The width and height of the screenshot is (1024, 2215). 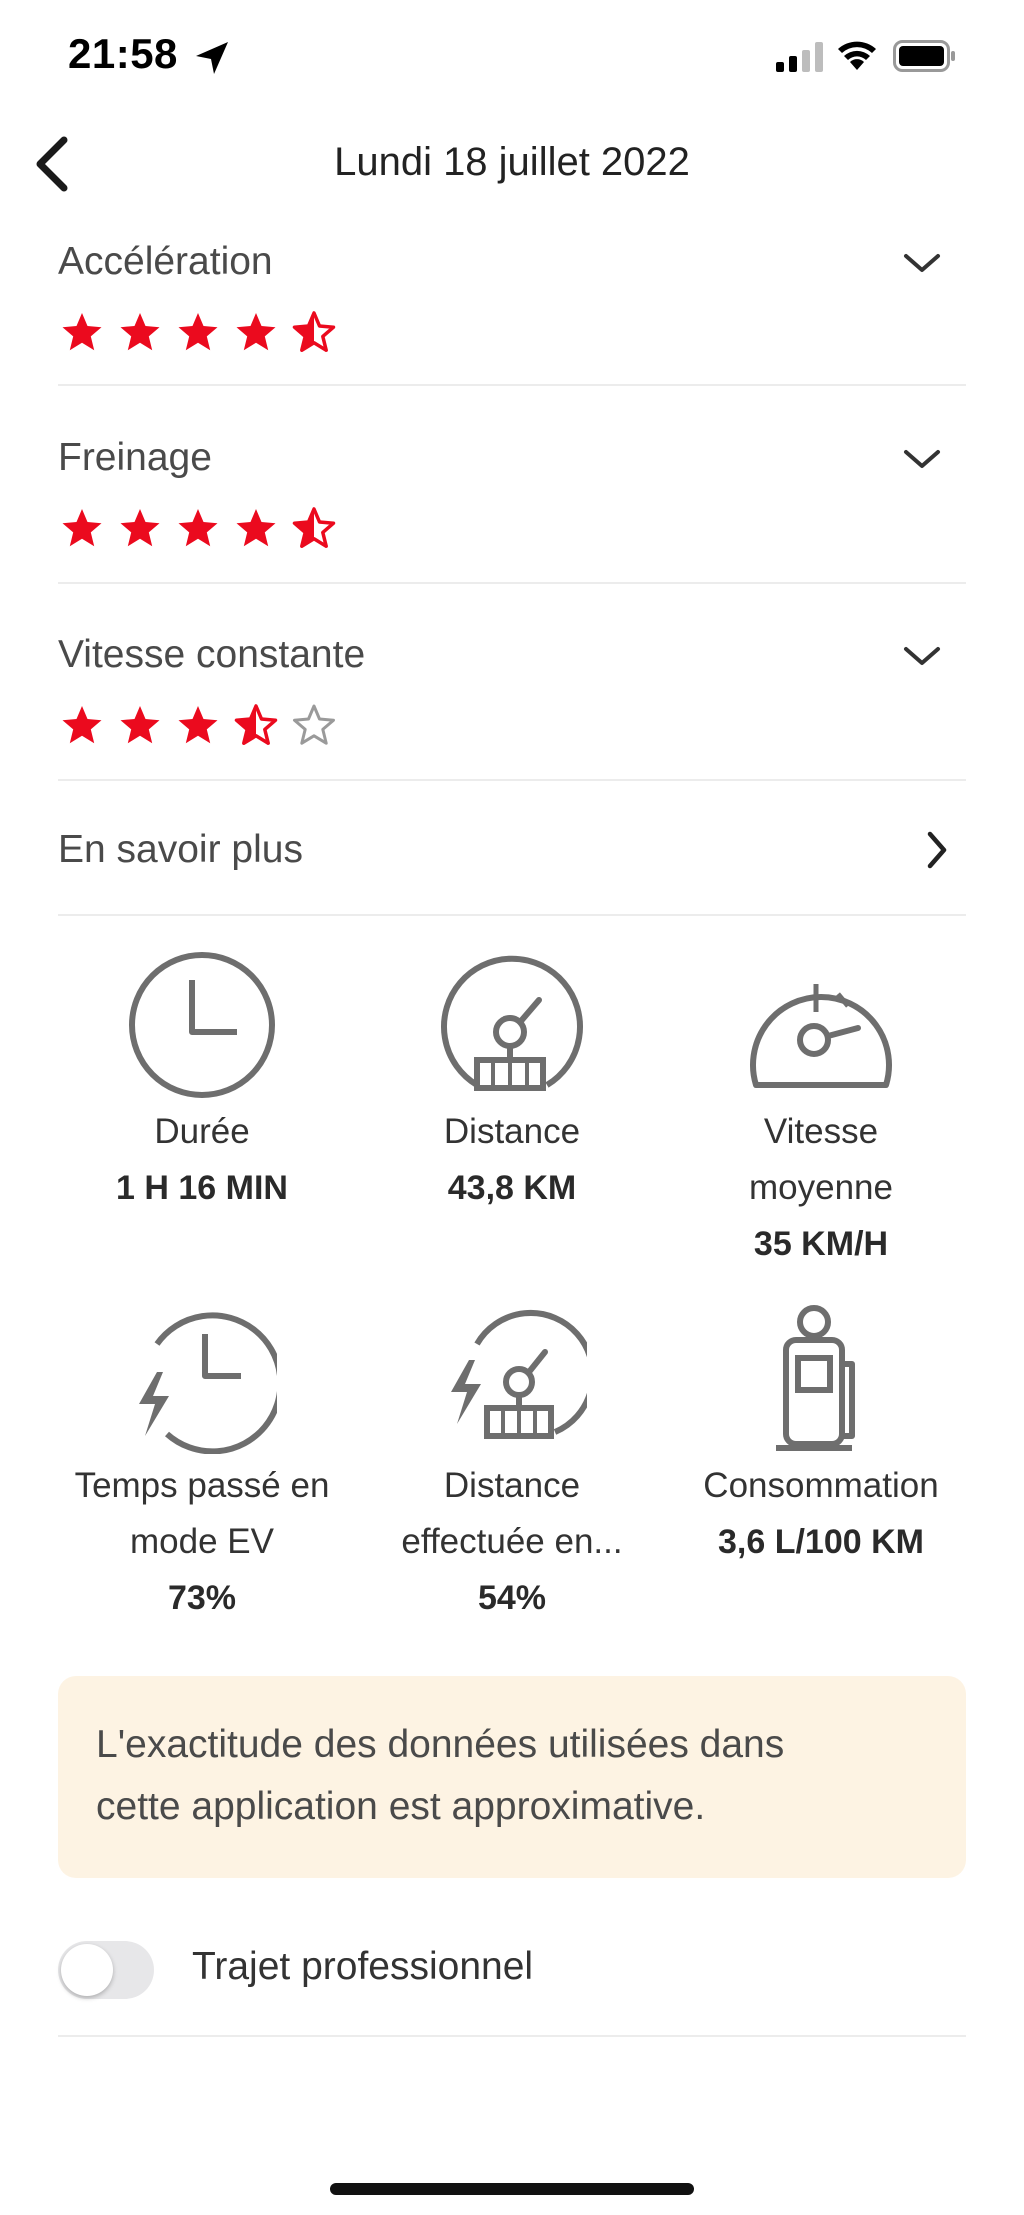 I want to click on toggle-knob, so click(x=87, y=1970).